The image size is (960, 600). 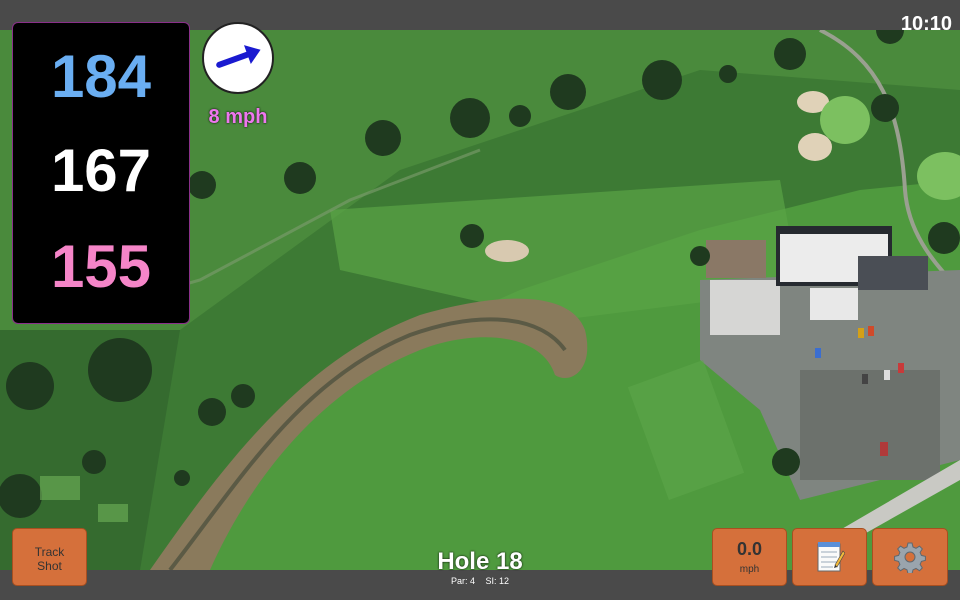 What do you see at coordinates (480, 581) in the screenshot?
I see `hole-meta: Par: 4 SI: 12` at bounding box center [480, 581].